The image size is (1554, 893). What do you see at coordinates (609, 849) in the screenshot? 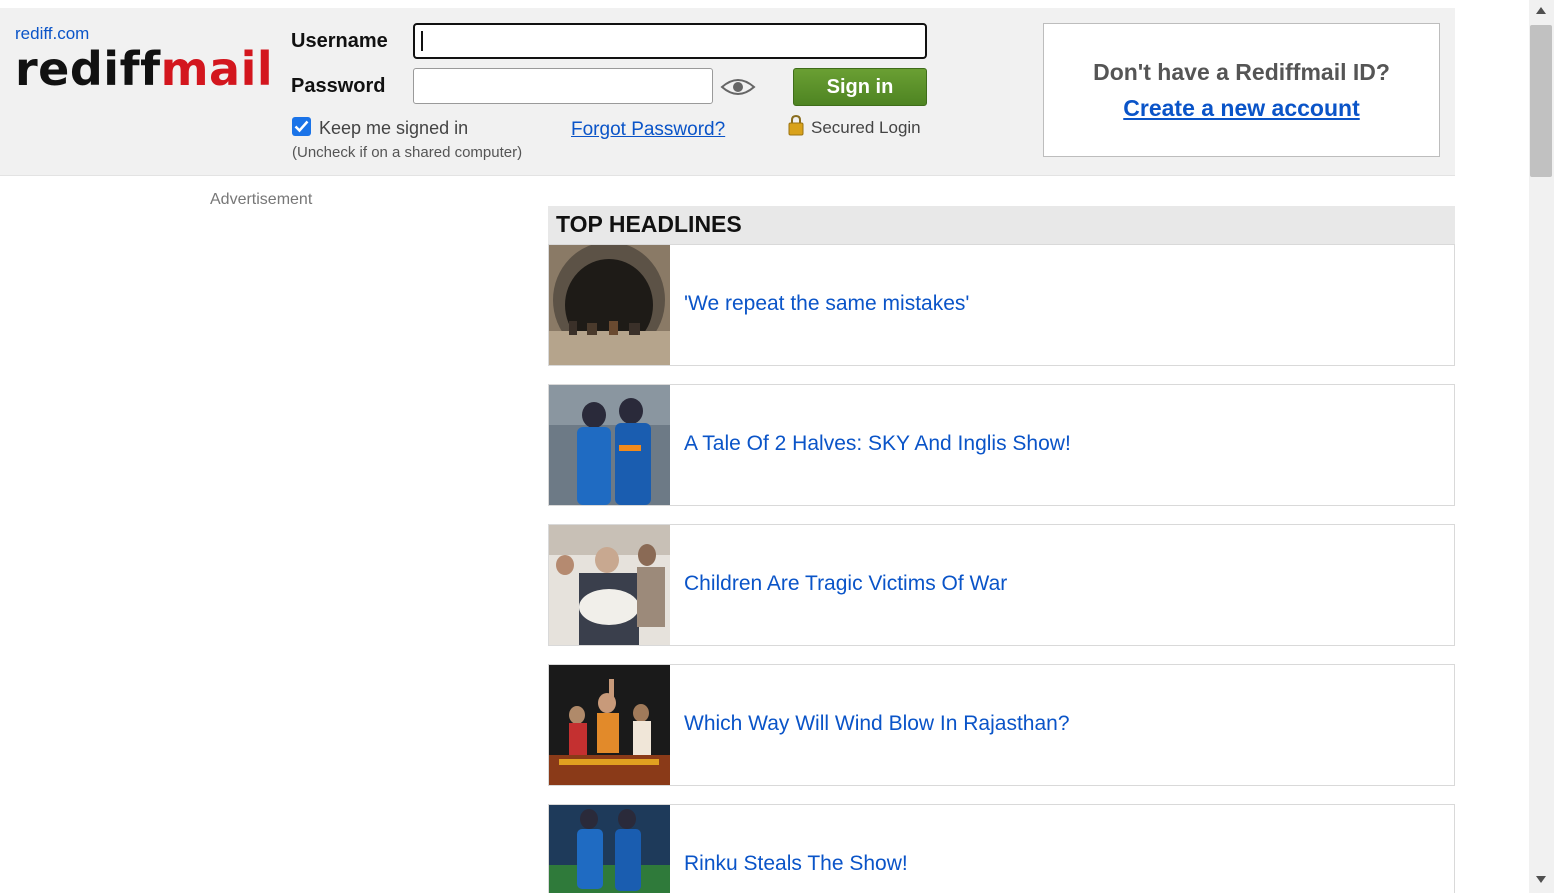
I see `cricket-walk-photo-thumbnail` at bounding box center [609, 849].